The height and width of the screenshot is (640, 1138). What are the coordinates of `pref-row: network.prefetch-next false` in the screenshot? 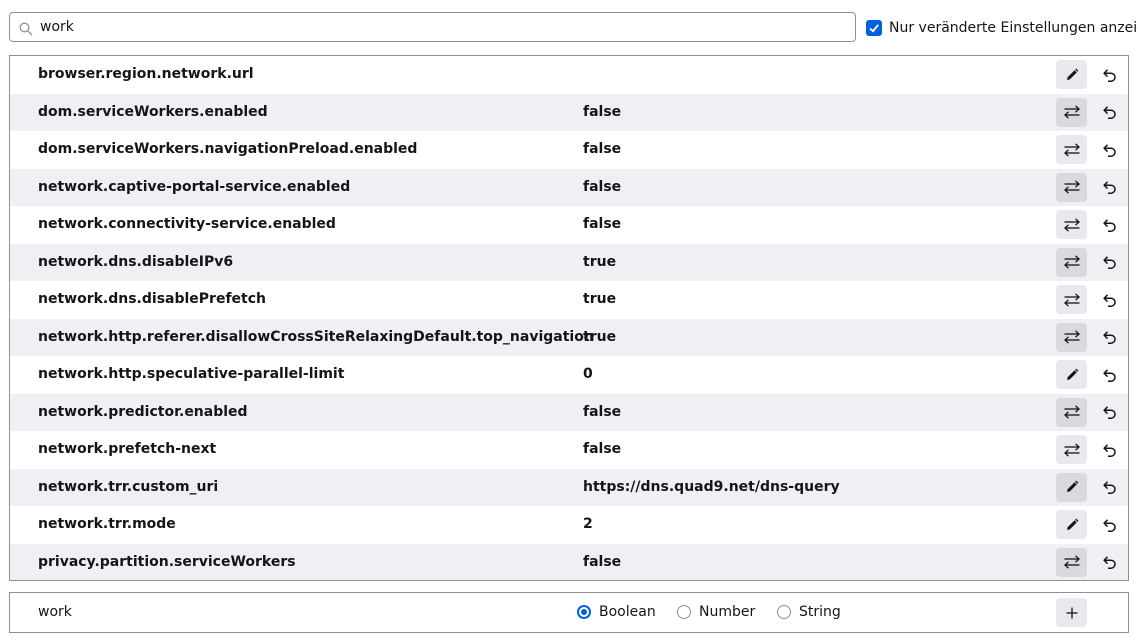 It's located at (569, 450).